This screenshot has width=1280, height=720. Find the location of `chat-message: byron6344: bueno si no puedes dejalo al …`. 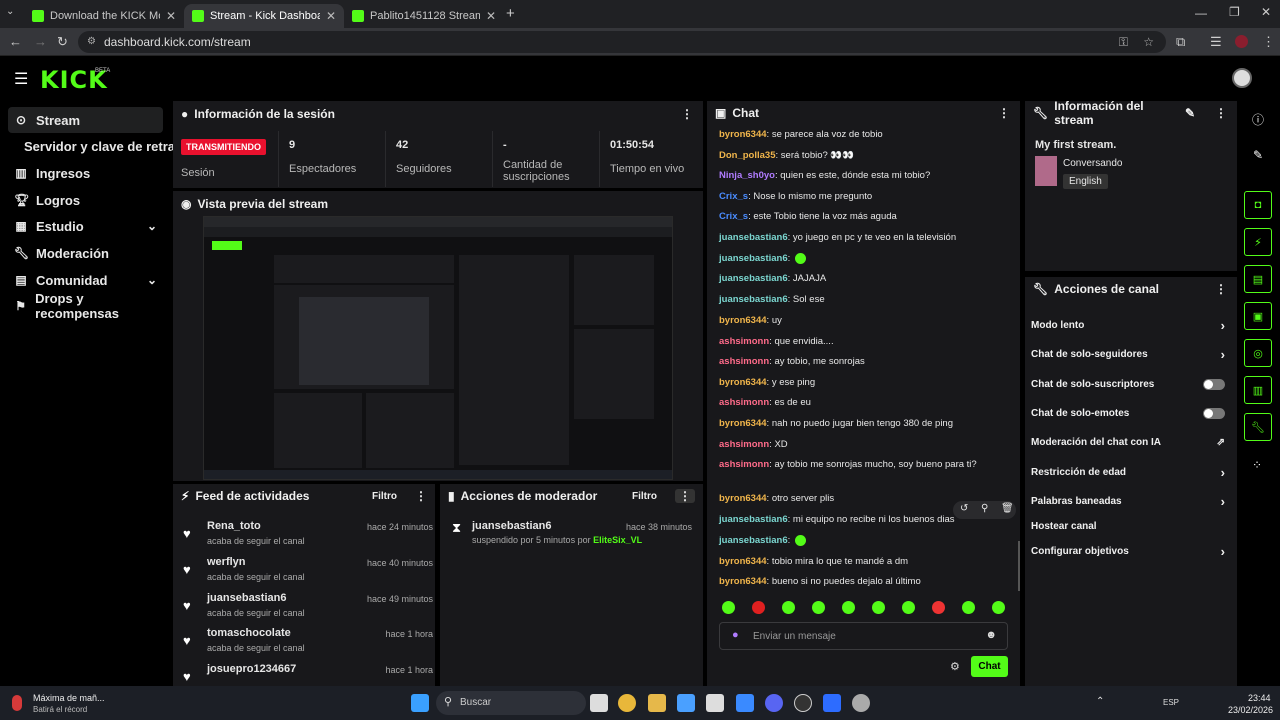

chat-message: byron6344: bueno si no puedes dejalo al … is located at coordinates (866, 582).